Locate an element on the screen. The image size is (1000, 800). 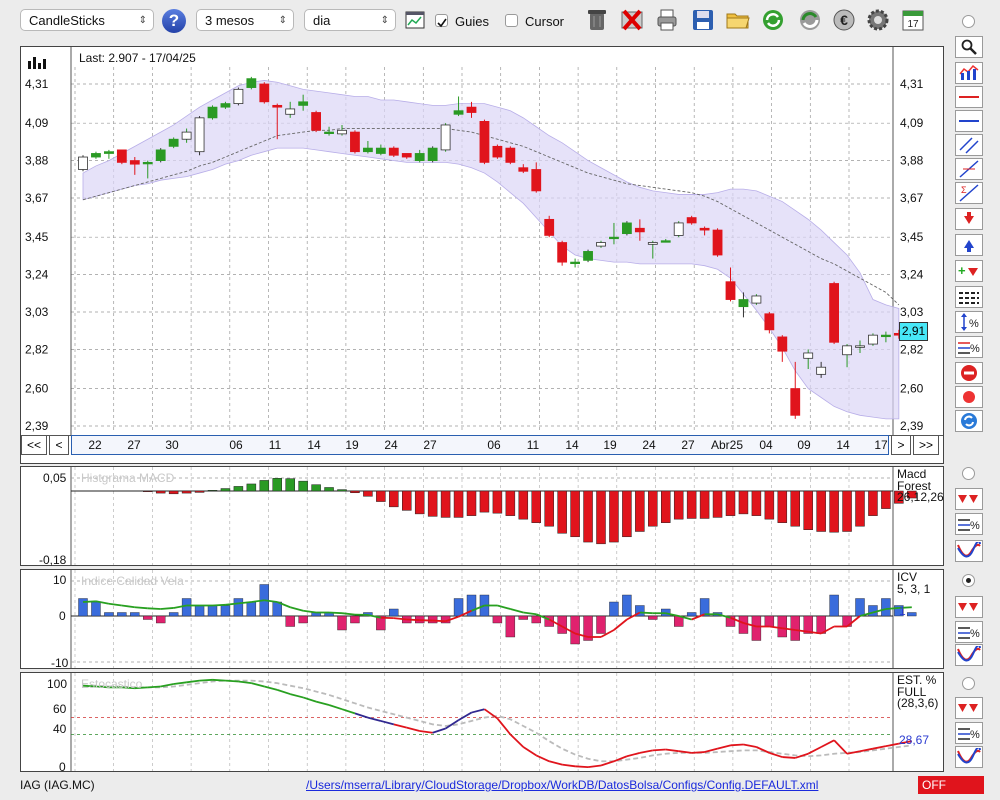
percent-range-button: % is located at coordinates (969, 322).